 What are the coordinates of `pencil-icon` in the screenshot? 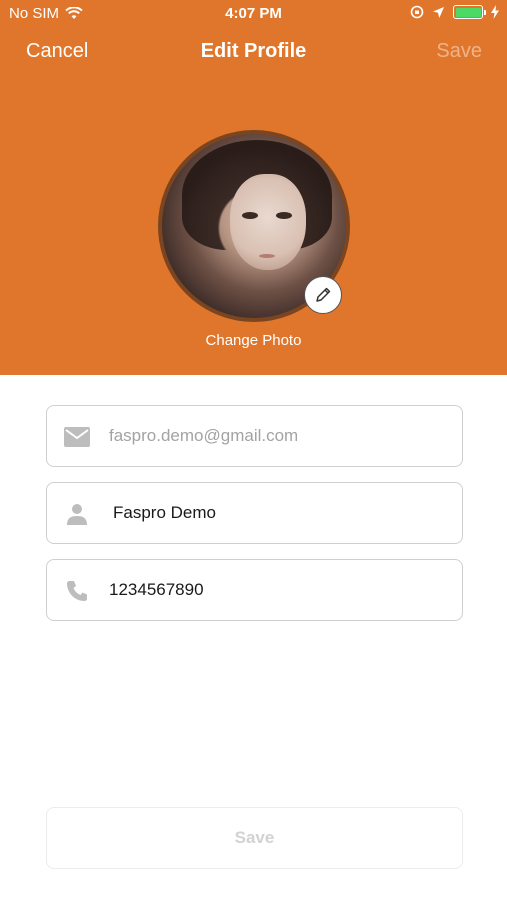 It's located at (323, 294).